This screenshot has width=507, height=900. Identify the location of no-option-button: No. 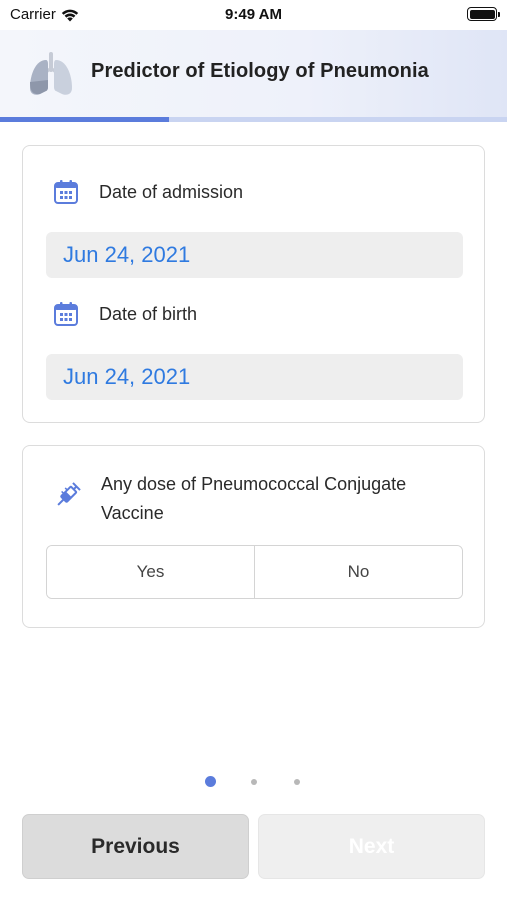
(358, 572).